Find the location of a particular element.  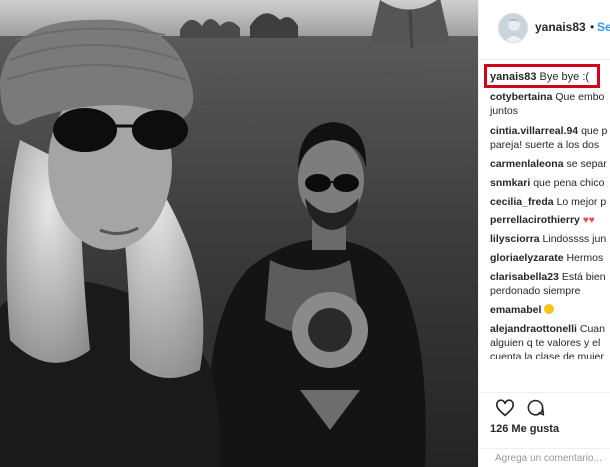

comment-text: Lindossss jun is located at coordinates (574, 239).